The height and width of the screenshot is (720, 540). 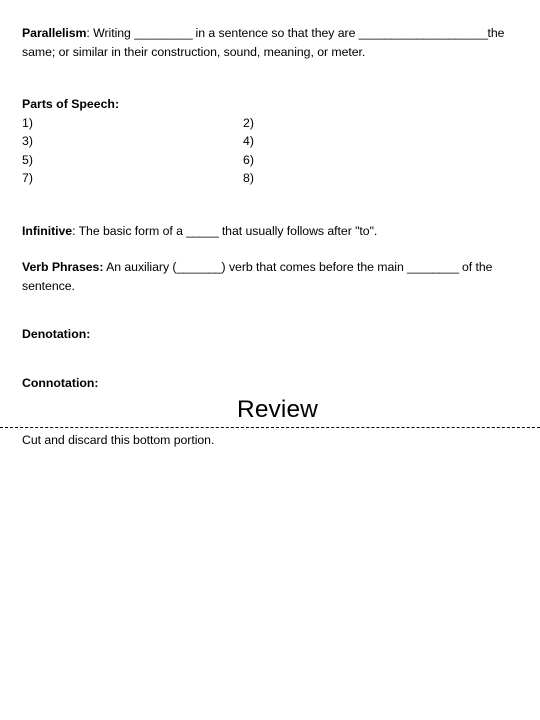 I want to click on parts-of-speech-item-3: 3), so click(x=27, y=141).